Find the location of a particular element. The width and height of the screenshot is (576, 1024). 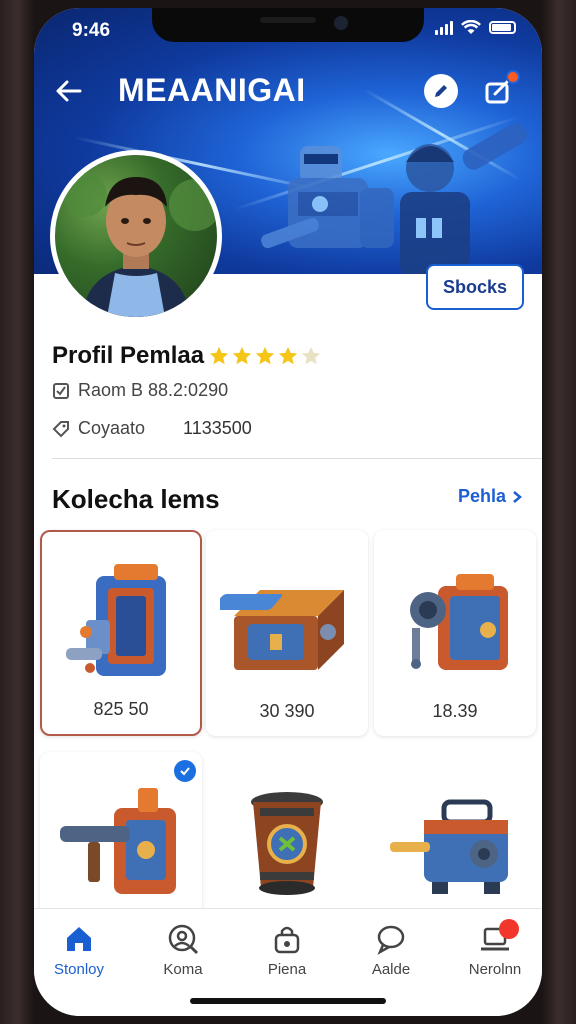

avatar is located at coordinates (136, 236).